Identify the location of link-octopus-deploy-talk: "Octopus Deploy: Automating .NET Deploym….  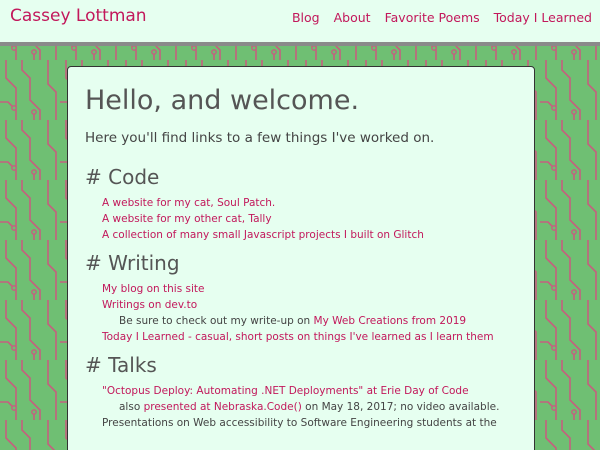
(285, 391).